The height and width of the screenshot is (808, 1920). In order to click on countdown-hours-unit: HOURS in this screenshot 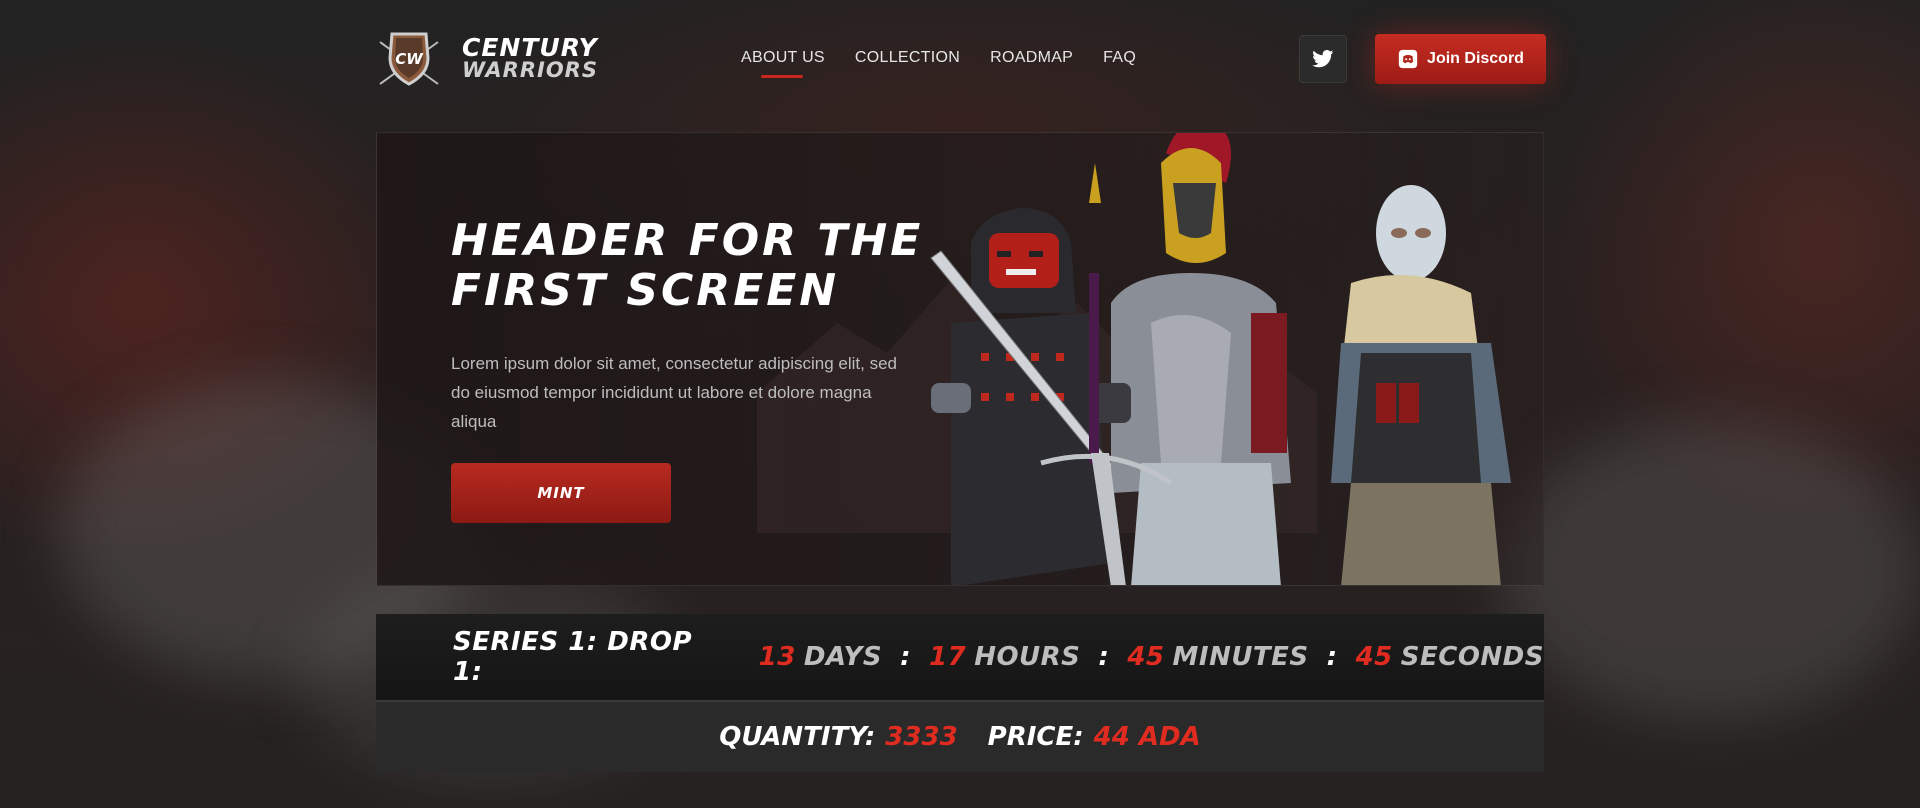, I will do `click(1027, 657)`.